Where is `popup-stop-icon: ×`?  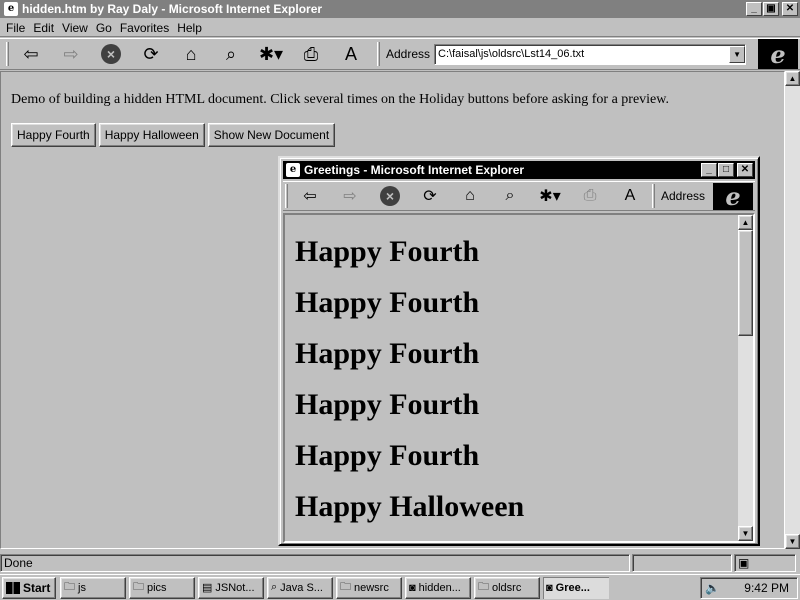 popup-stop-icon: × is located at coordinates (390, 196).